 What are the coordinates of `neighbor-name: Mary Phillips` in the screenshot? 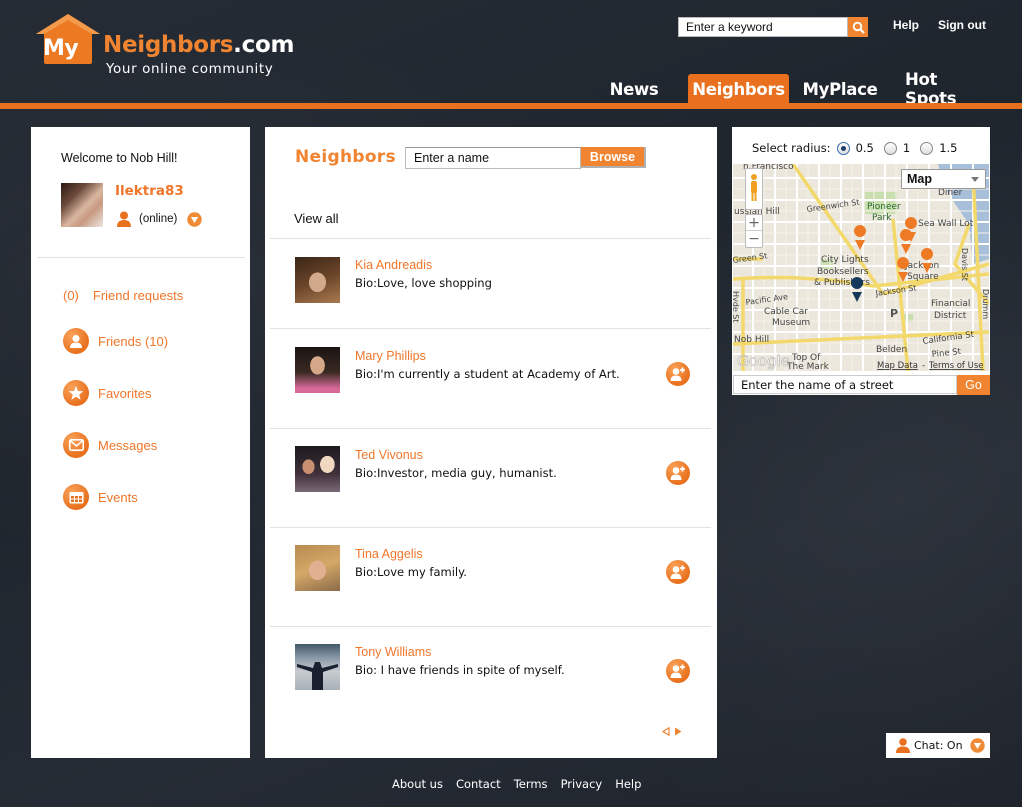 It's located at (390, 356).